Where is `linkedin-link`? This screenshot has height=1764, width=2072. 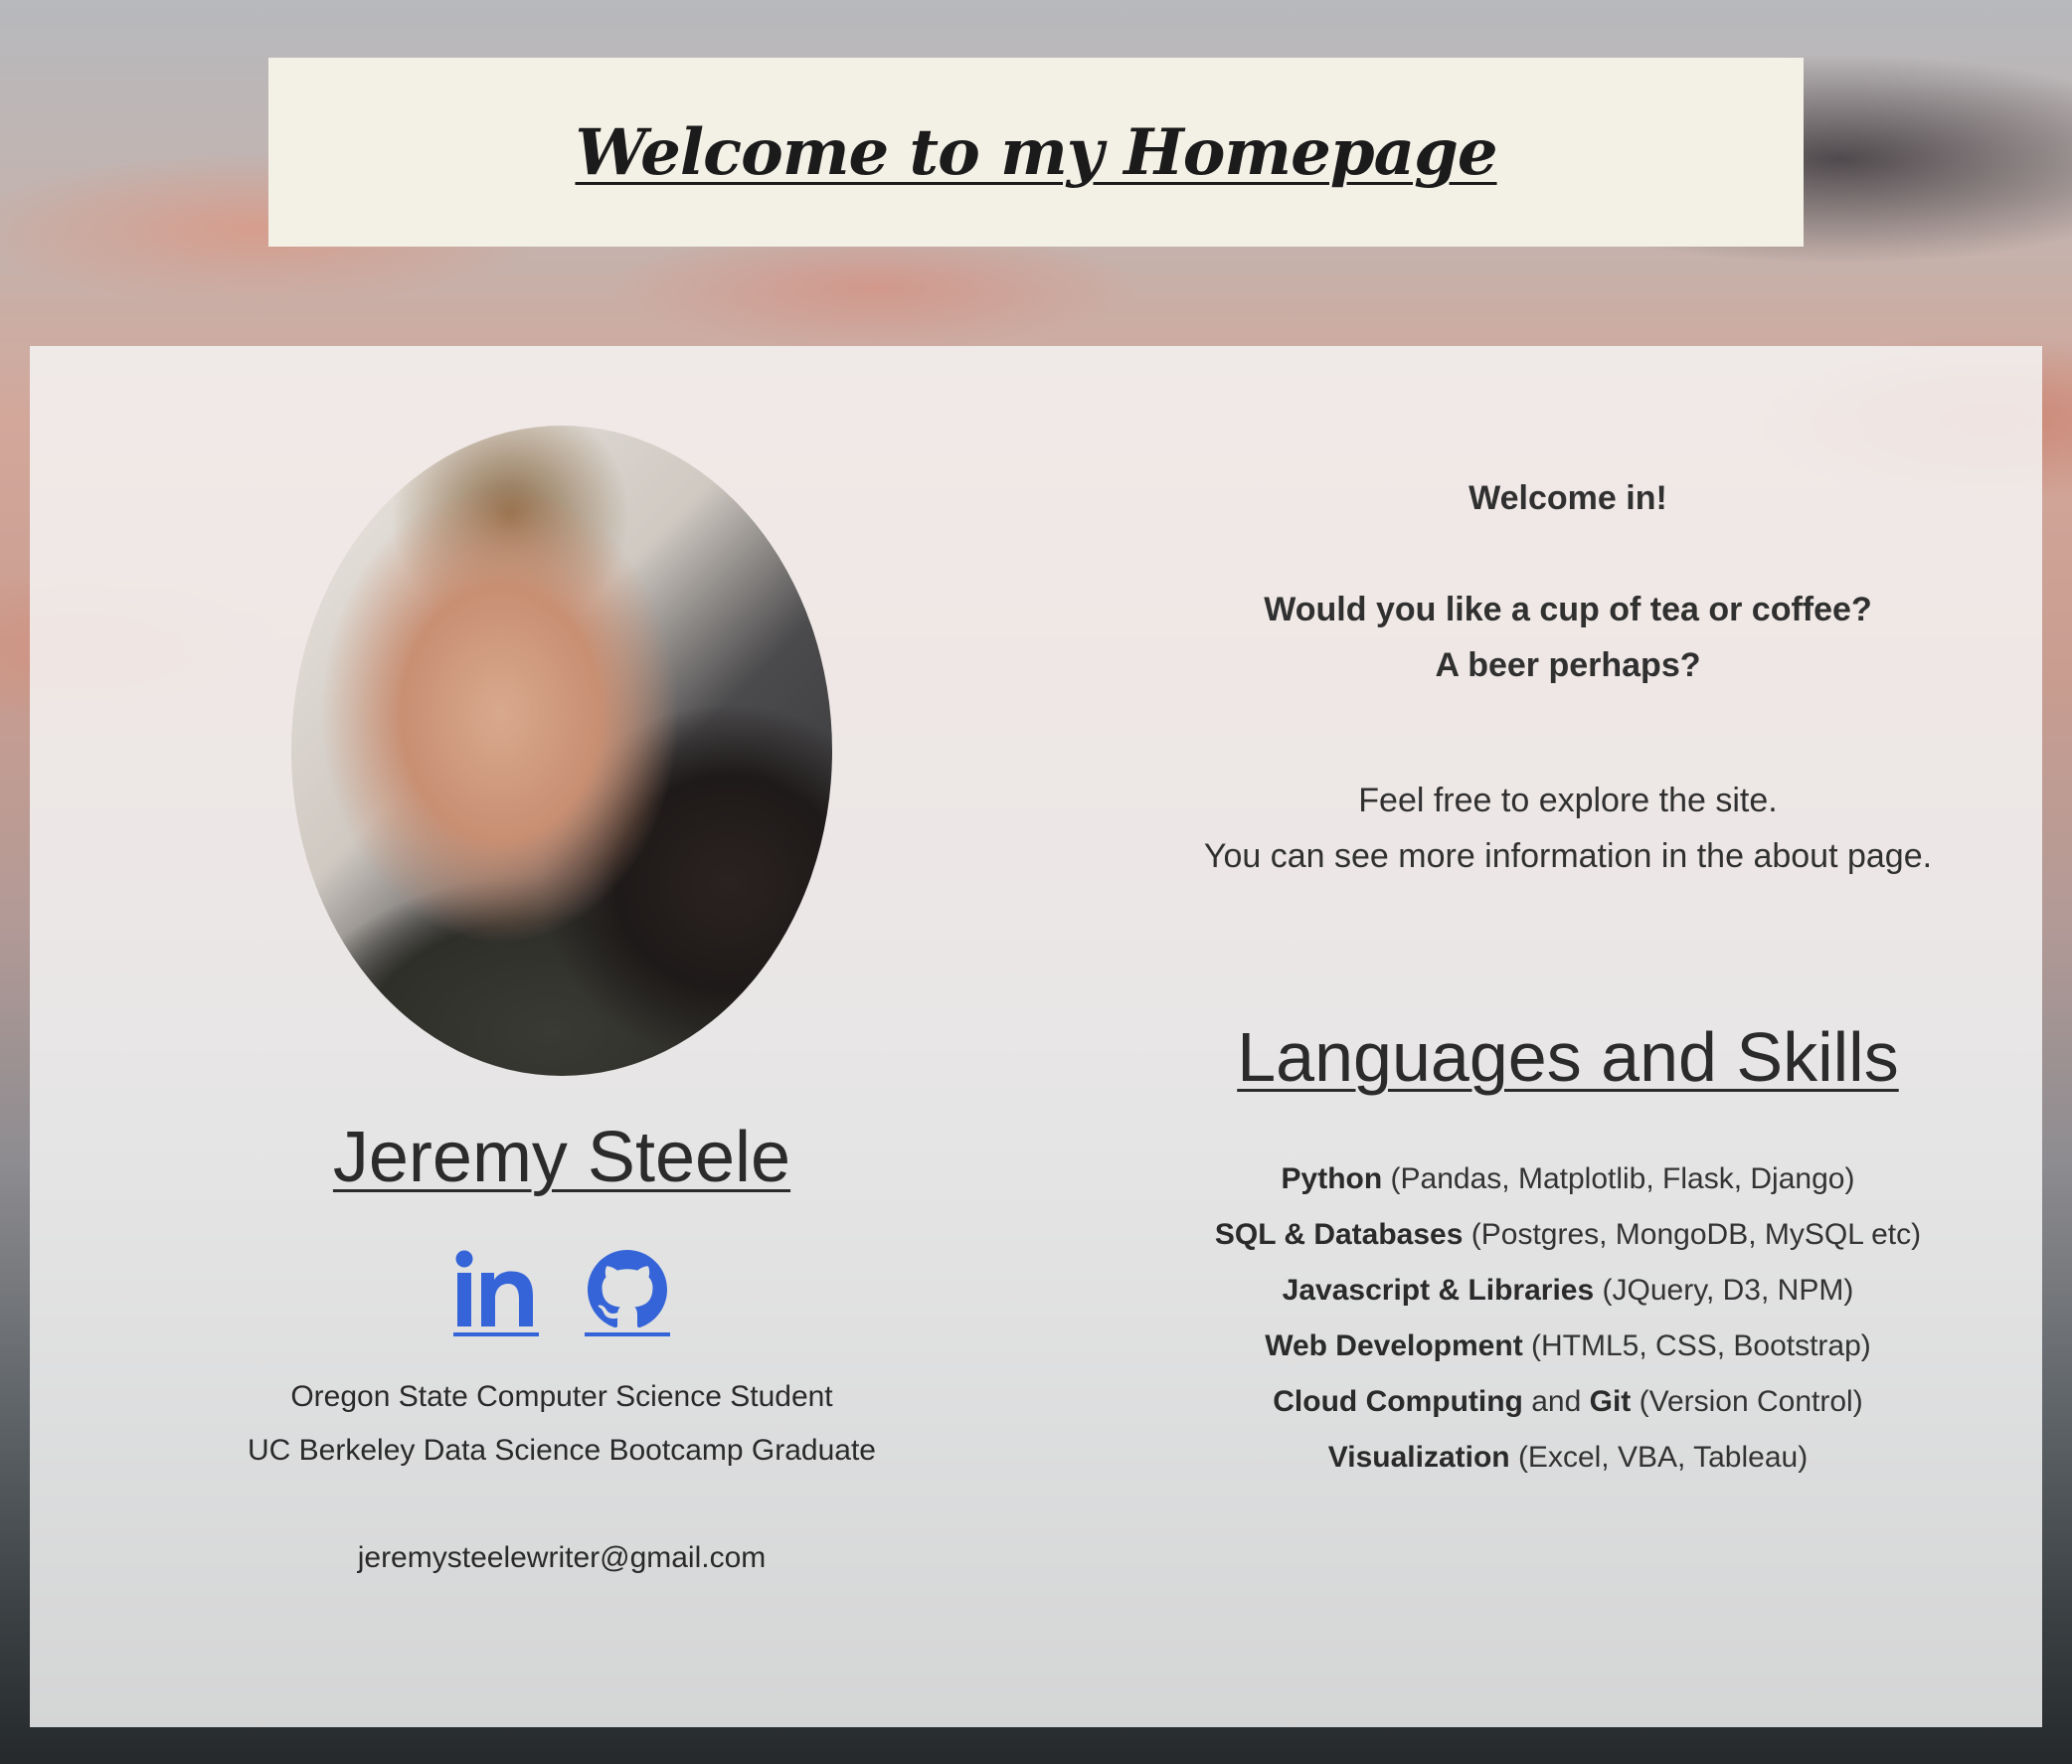
linkedin-link is located at coordinates (496, 1291).